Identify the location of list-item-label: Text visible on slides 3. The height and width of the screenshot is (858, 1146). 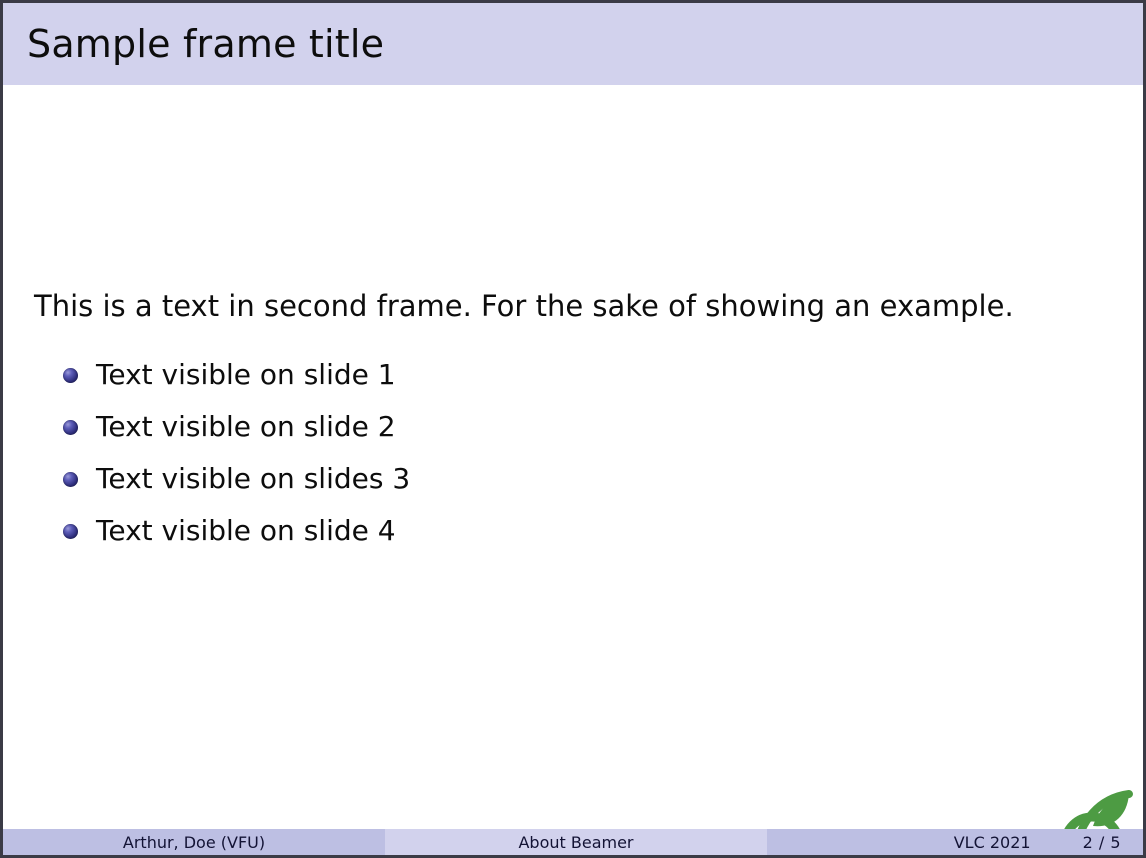
(253, 478).